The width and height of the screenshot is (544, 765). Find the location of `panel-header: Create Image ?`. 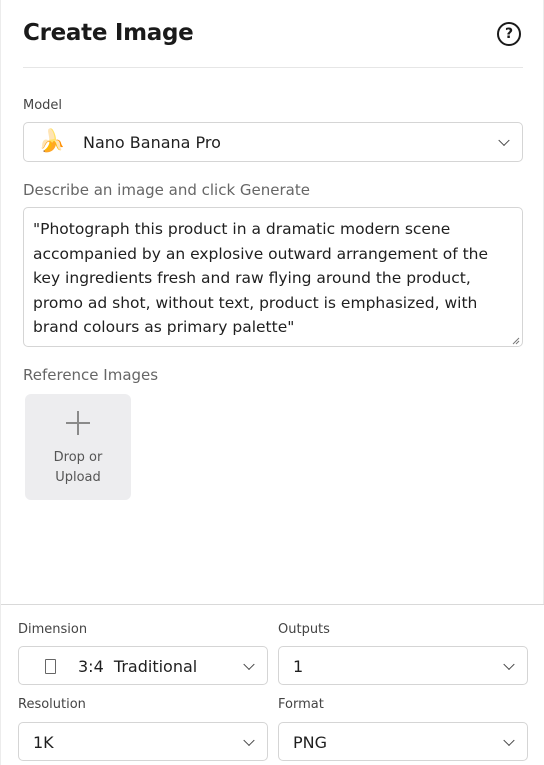

panel-header: Create Image ? is located at coordinates (273, 43).